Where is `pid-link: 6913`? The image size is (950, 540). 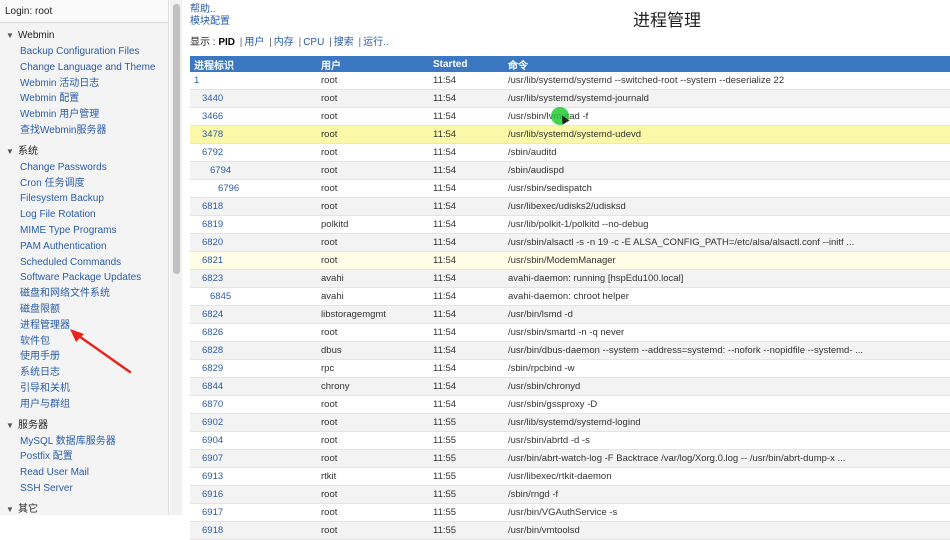
pid-link: 6913 is located at coordinates (253, 476).